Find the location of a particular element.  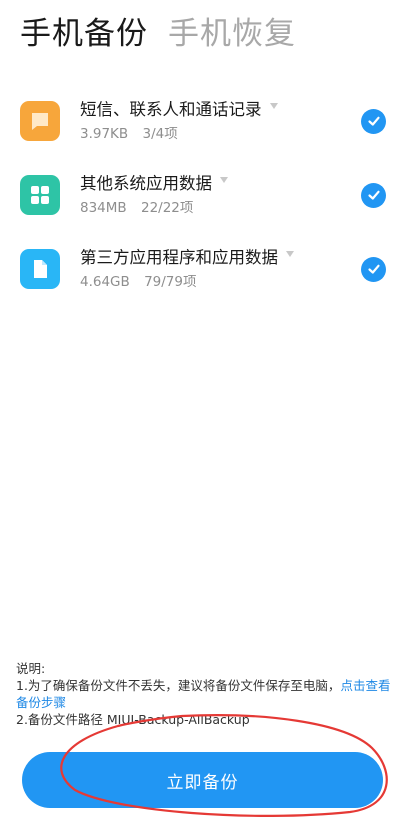

item-count: 22/22项 is located at coordinates (167, 208).